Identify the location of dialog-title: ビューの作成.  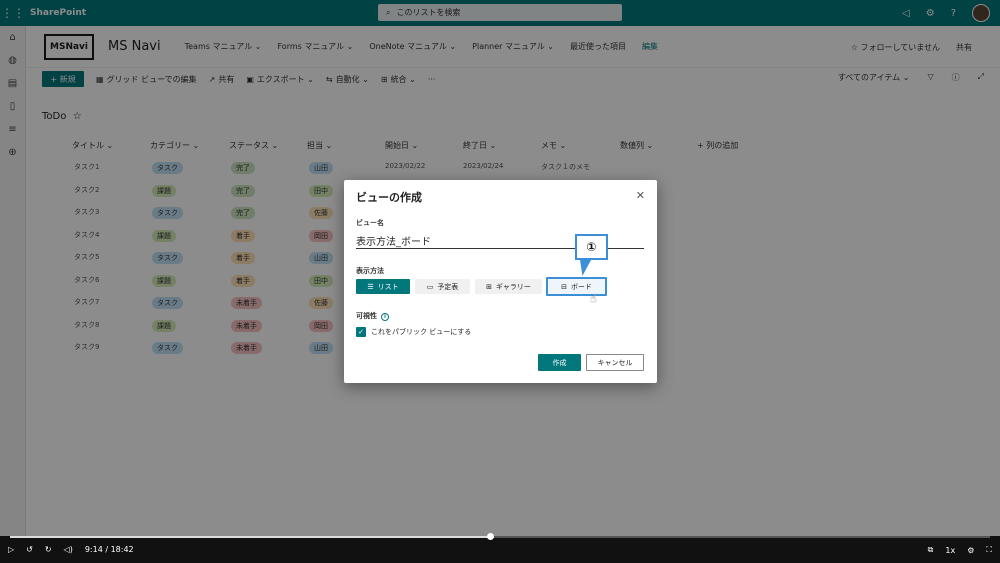
(389, 197).